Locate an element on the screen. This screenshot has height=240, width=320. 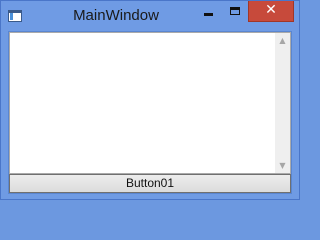
chevron-down-icon: ▼ is located at coordinates (282, 165).